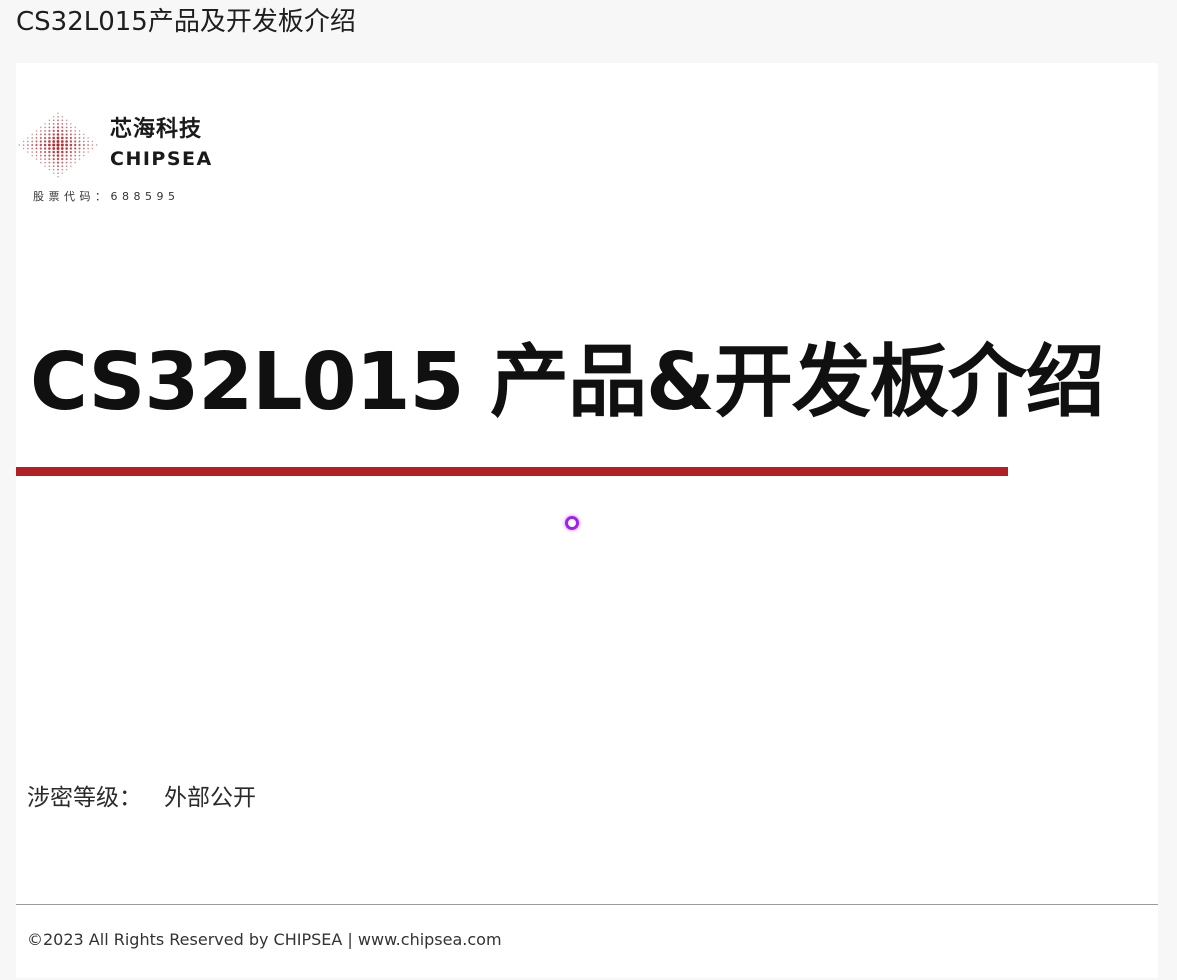 Image resolution: width=1177 pixels, height=980 pixels. I want to click on brand-name-cn: 芯海科技, so click(156, 129).